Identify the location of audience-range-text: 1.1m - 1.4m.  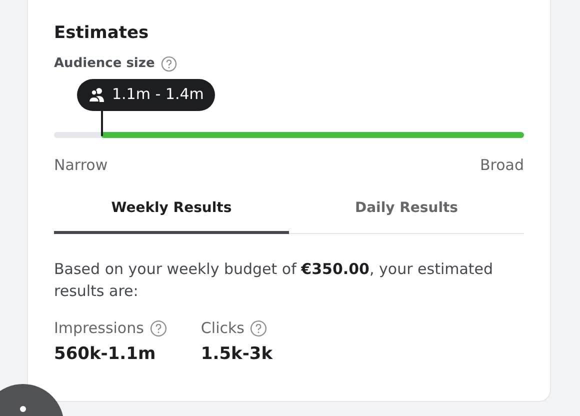
(158, 95).